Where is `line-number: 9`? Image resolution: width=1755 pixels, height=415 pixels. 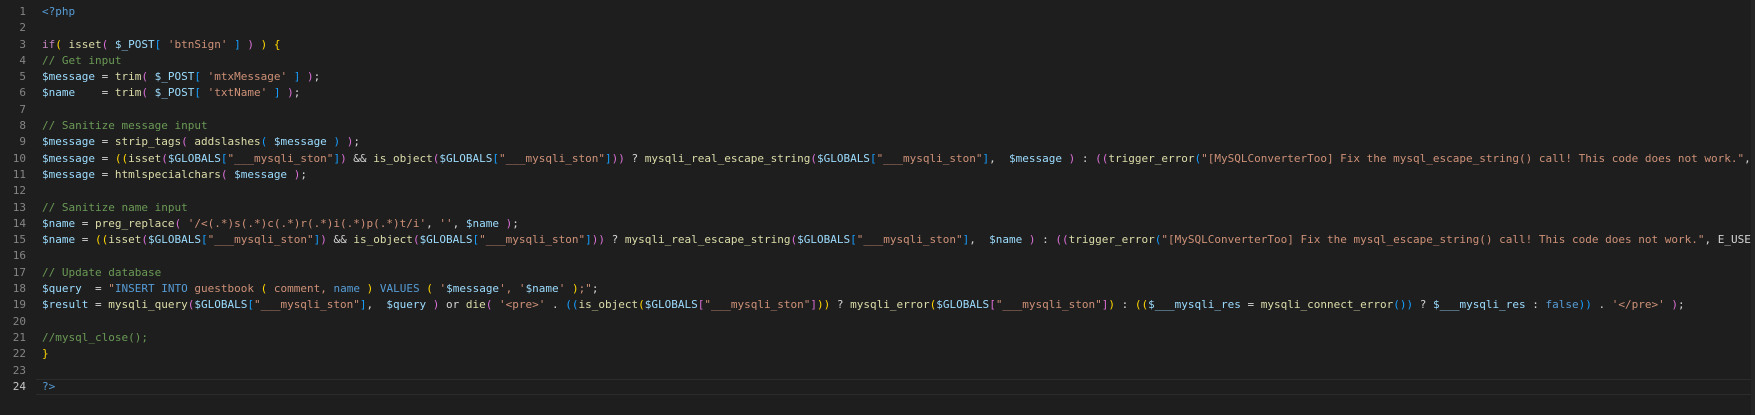 line-number: 9 is located at coordinates (22, 142).